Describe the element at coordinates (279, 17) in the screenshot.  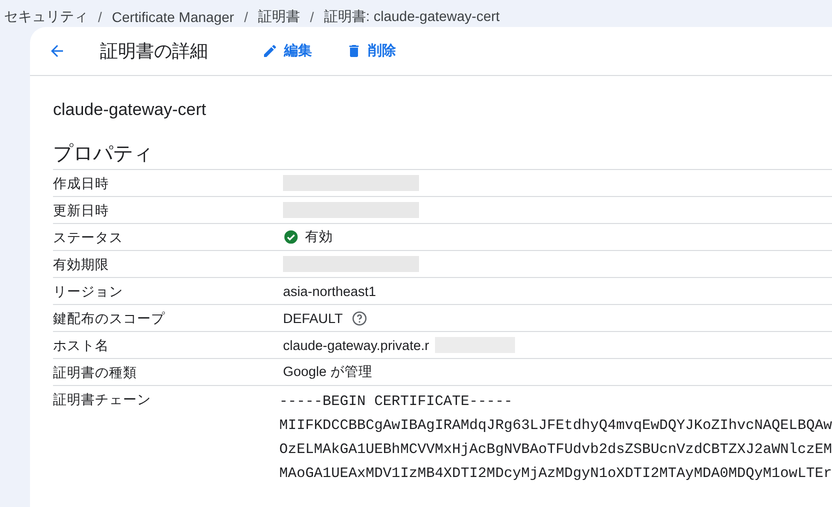
I see `breadcrumb-link: 証明書` at that location.